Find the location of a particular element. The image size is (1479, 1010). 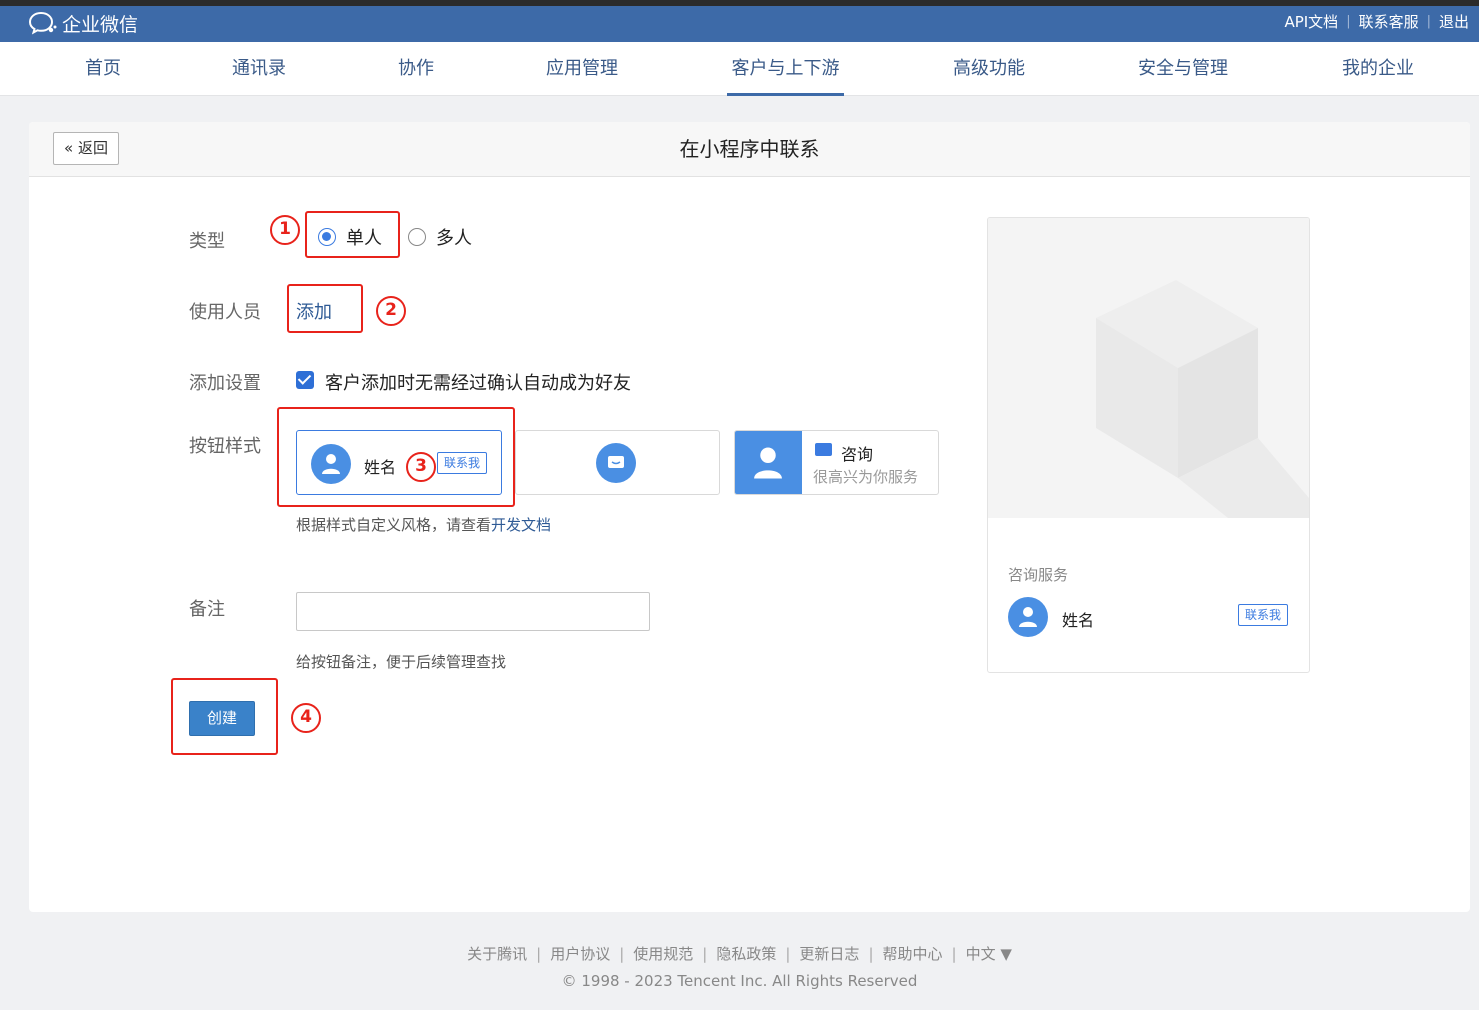

api-docs-link: API文档 is located at coordinates (1311, 21).